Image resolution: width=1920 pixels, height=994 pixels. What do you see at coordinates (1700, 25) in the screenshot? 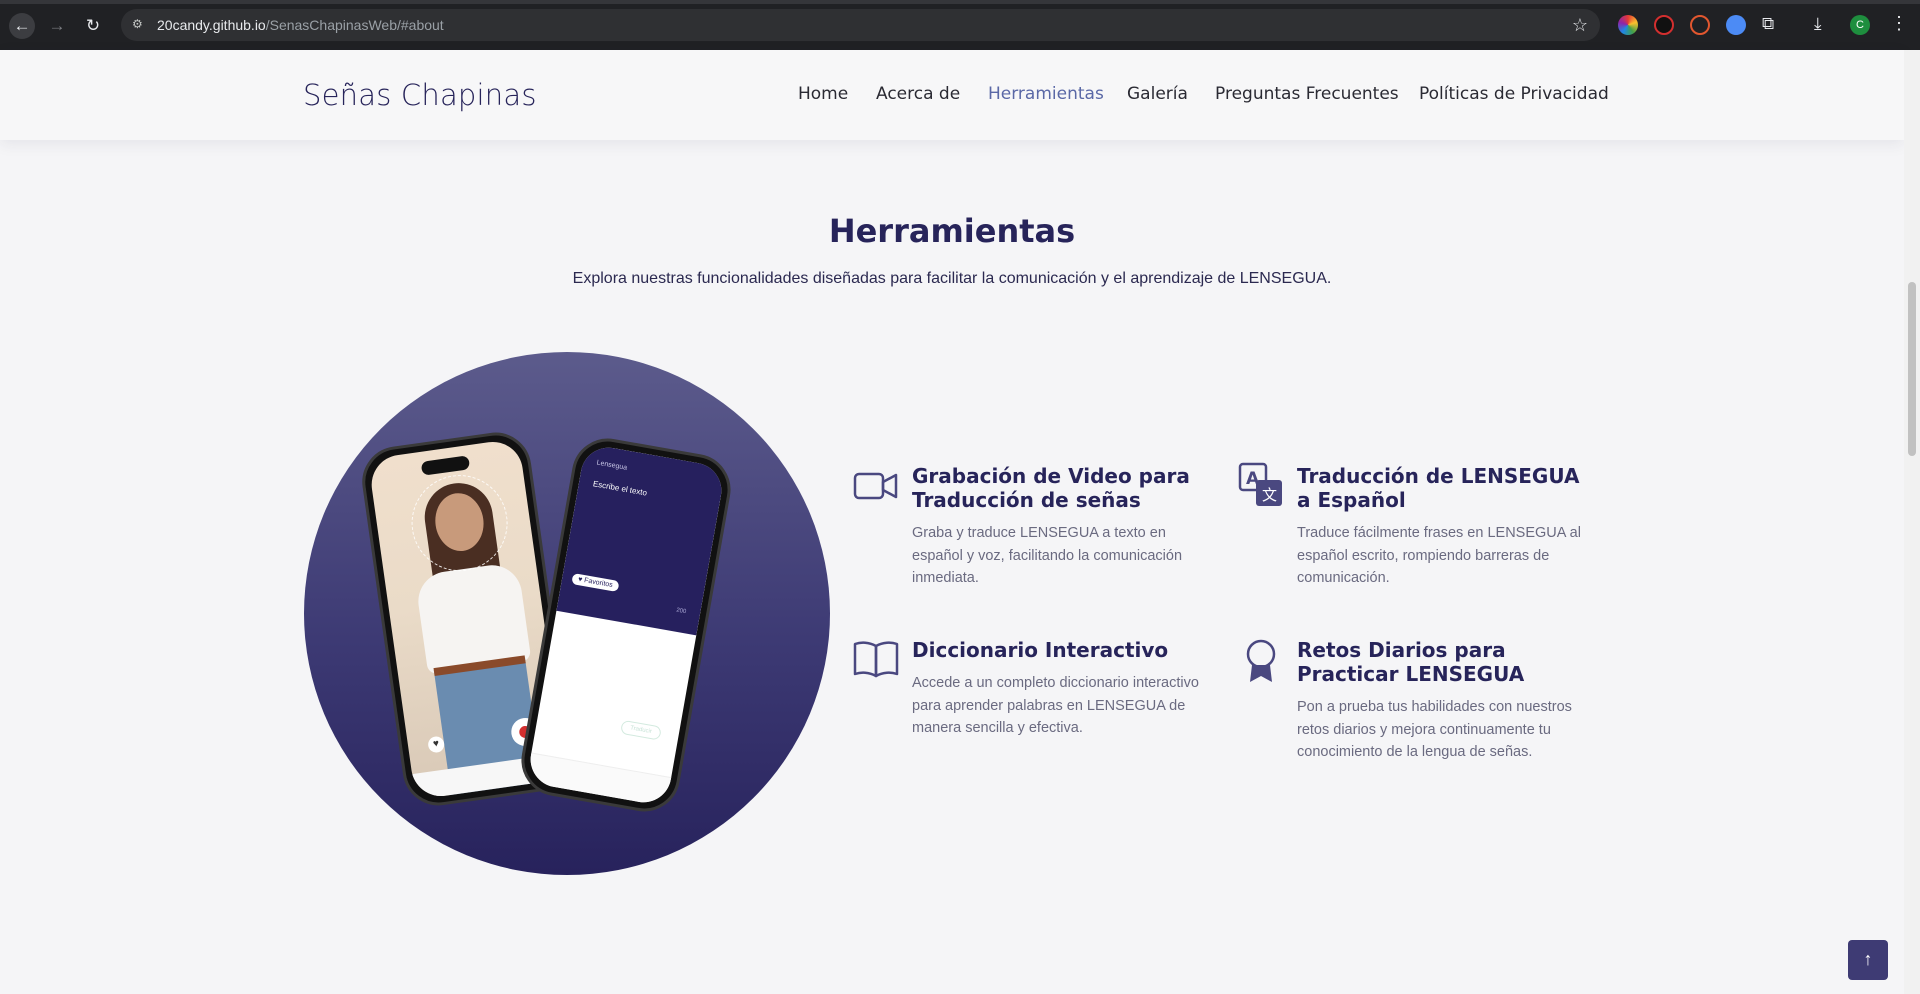
I see `extension-layers-icon` at bounding box center [1700, 25].